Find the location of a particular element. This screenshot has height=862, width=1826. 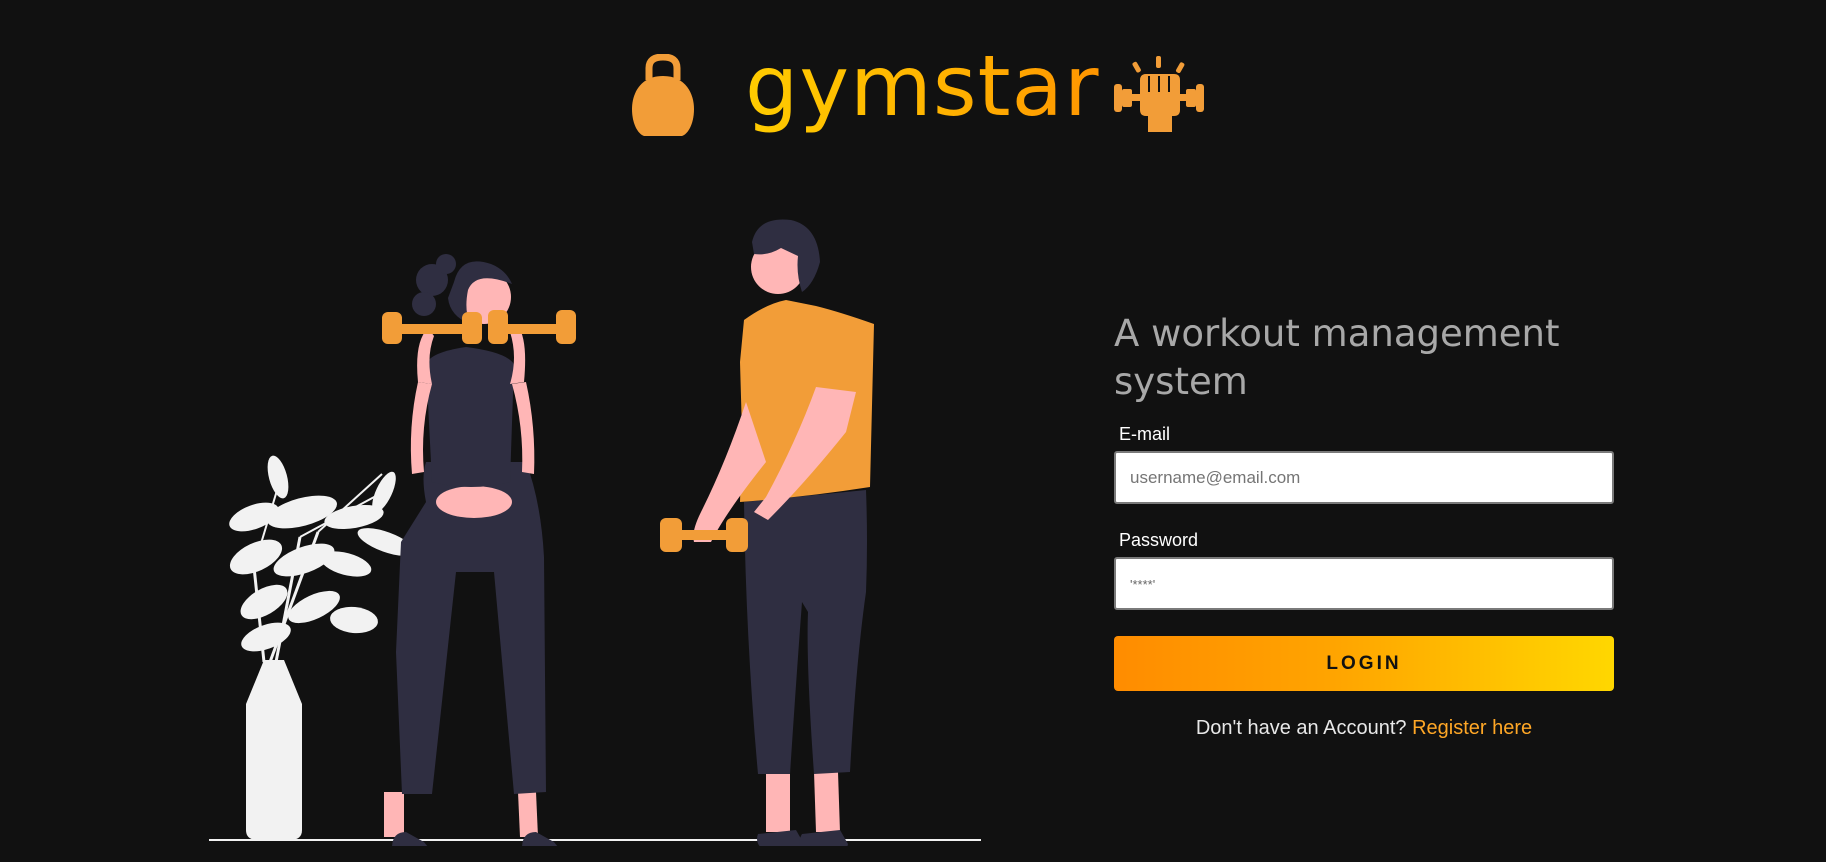

password-field is located at coordinates (1364, 583).